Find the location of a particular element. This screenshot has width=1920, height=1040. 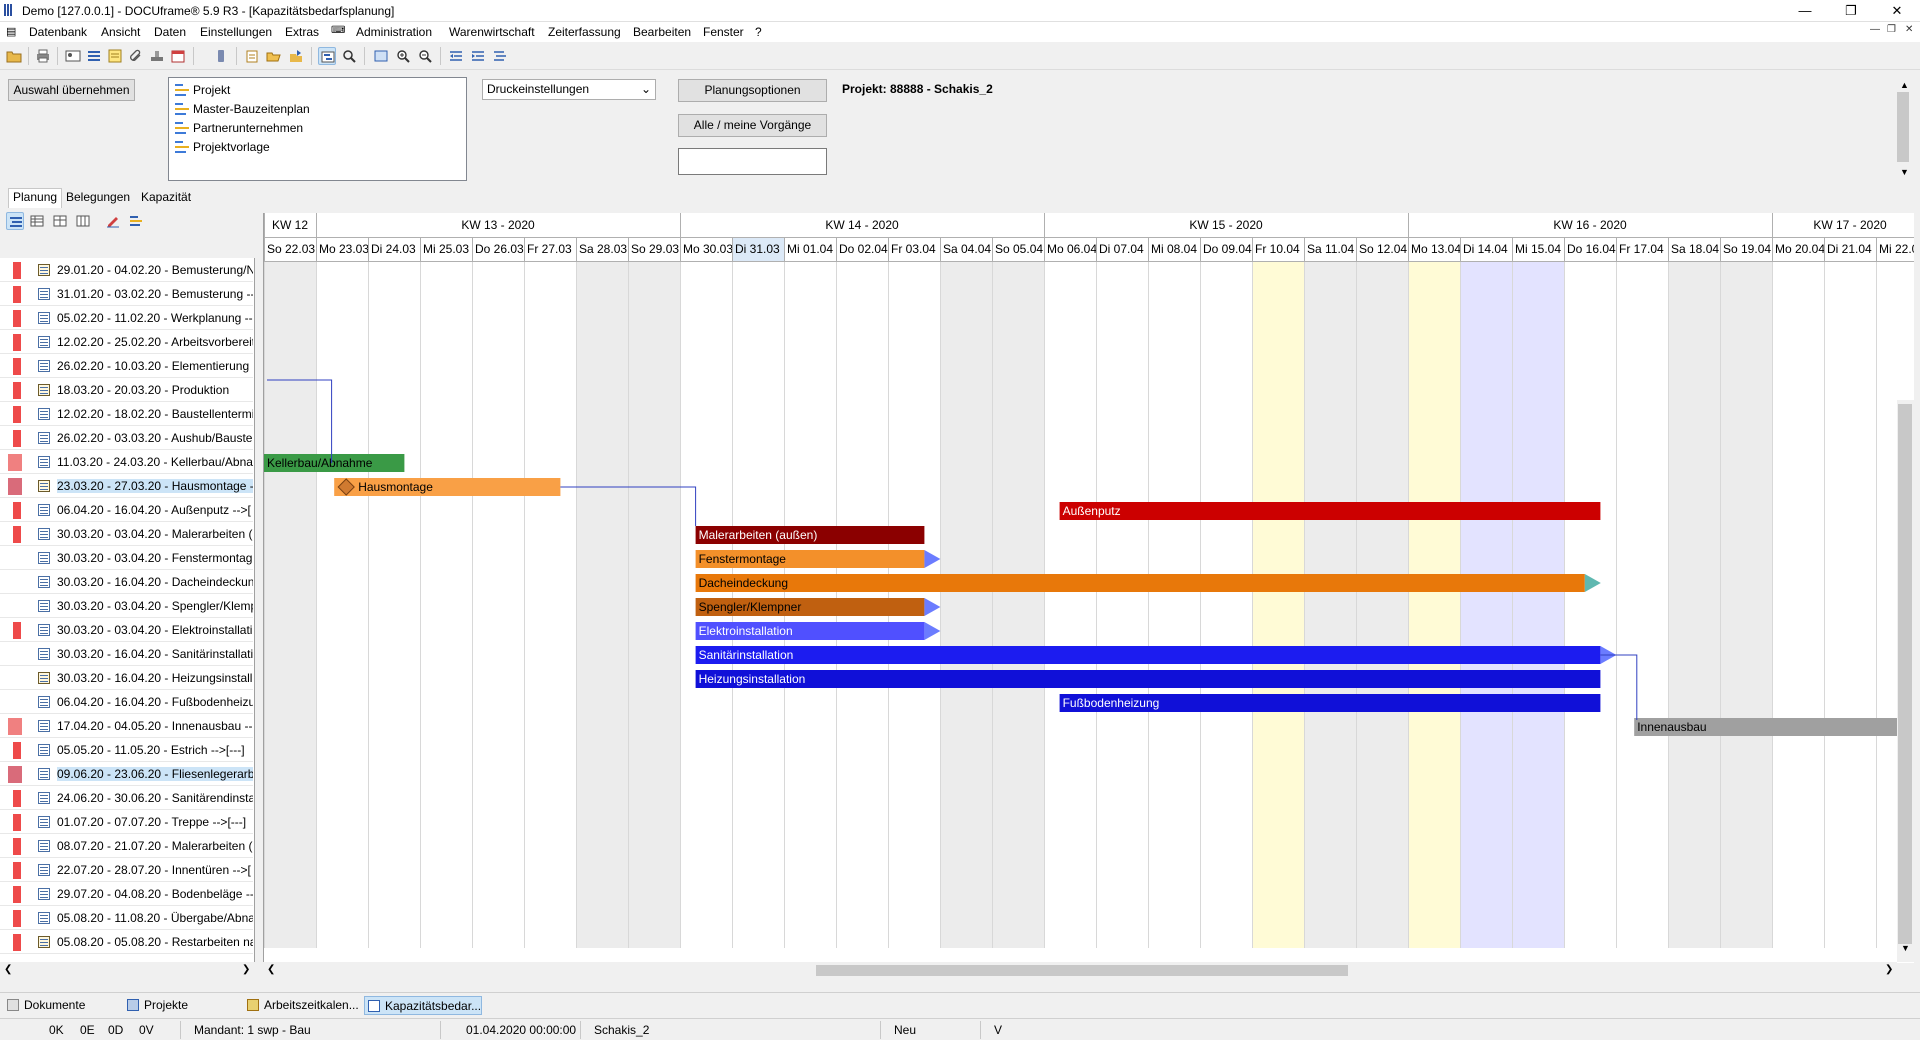

grid-view-icon is located at coordinates (60, 221).